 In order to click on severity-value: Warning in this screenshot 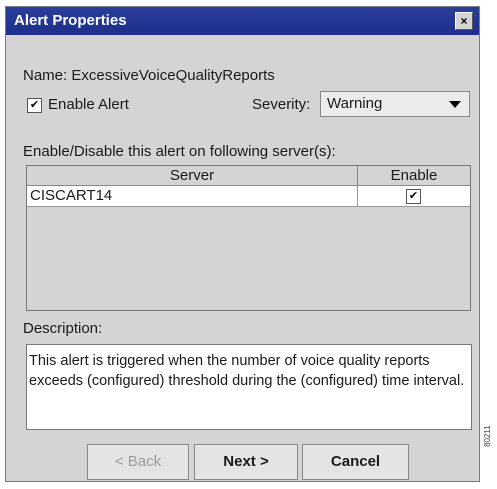, I will do `click(355, 103)`.